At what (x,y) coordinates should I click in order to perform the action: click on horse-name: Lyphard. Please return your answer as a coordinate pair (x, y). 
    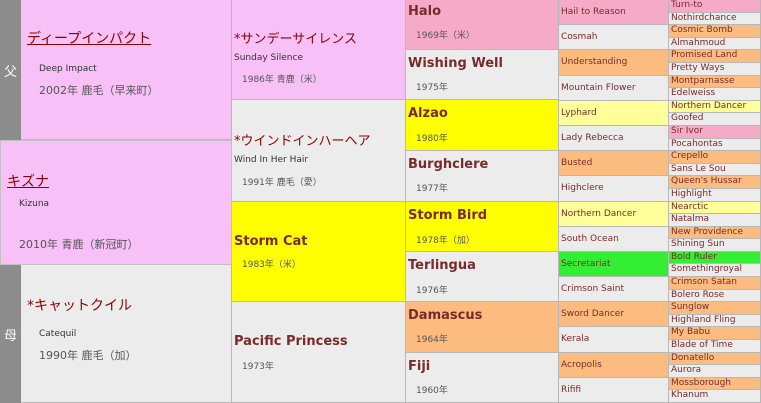
    Looking at the image, I should click on (579, 113).